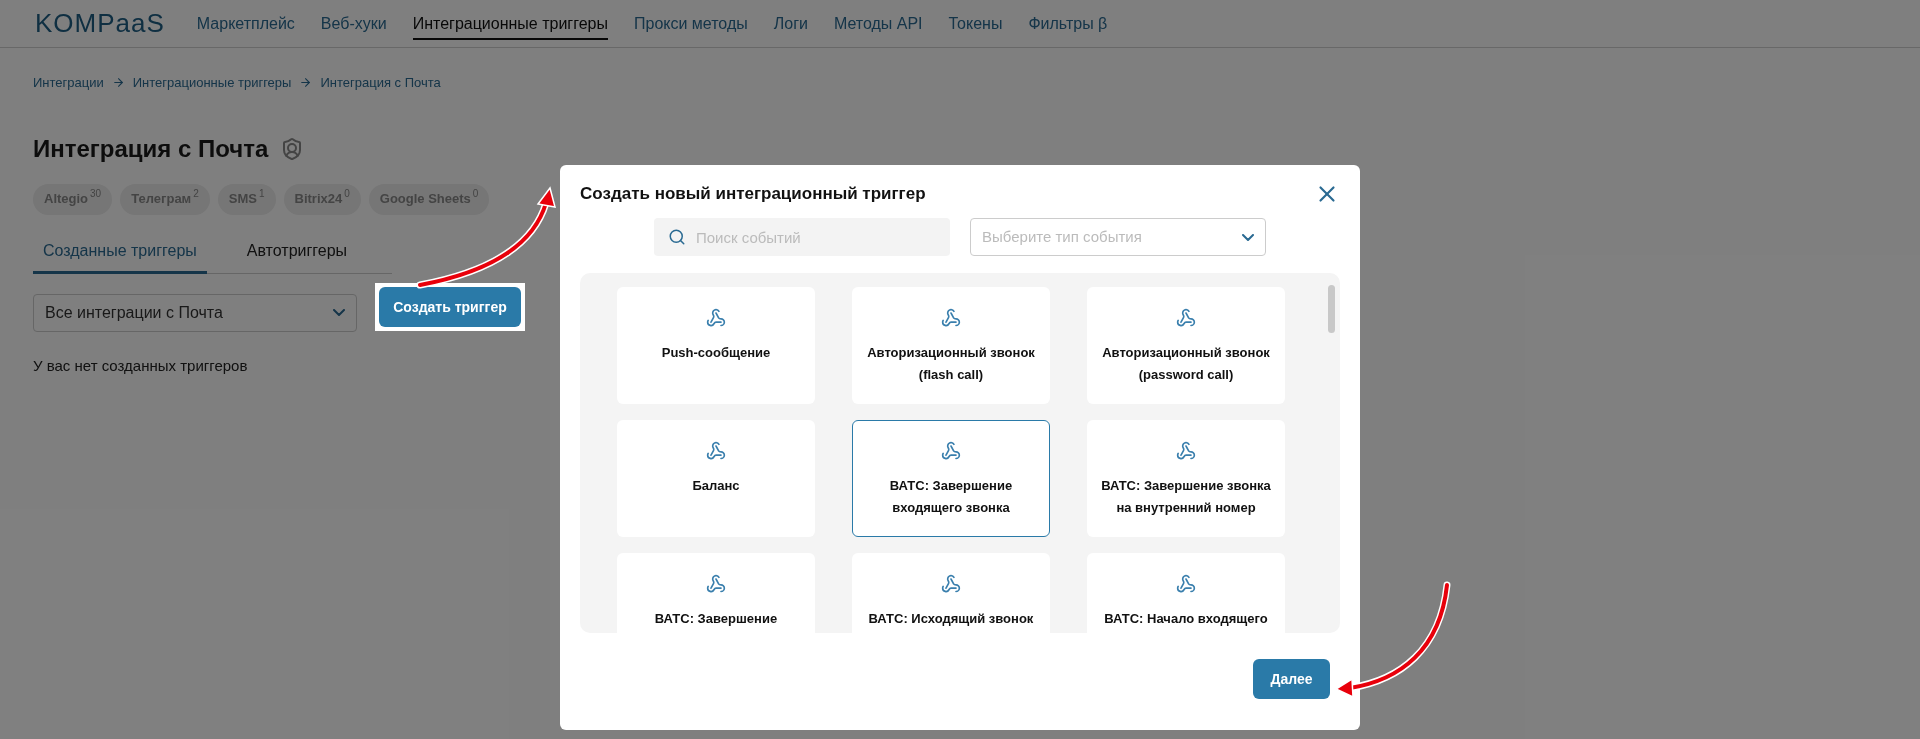  I want to click on event-card: Баланс, so click(716, 478).